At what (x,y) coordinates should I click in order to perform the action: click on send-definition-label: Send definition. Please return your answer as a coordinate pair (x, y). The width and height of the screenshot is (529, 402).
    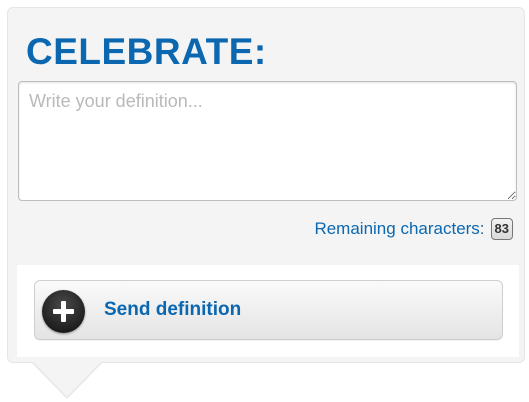
    Looking at the image, I should click on (173, 309).